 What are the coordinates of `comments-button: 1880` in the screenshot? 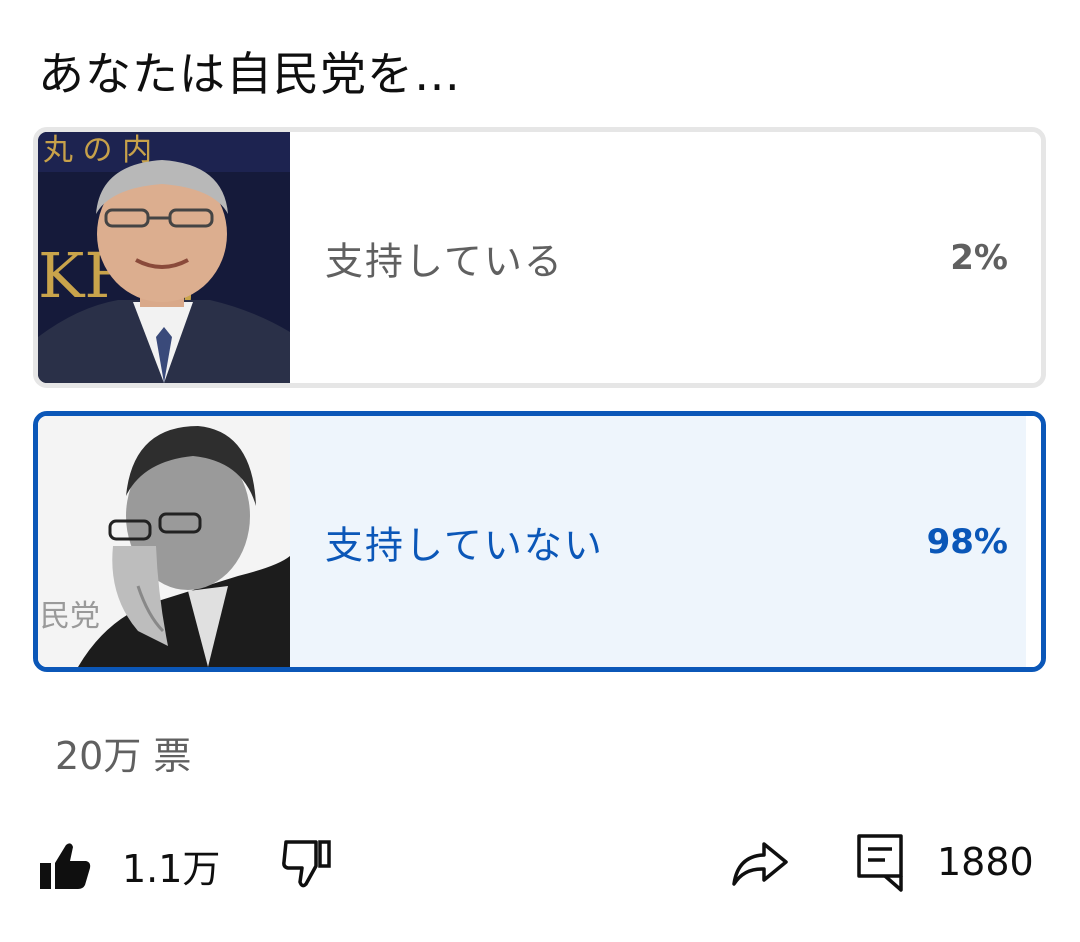 It's located at (944, 862).